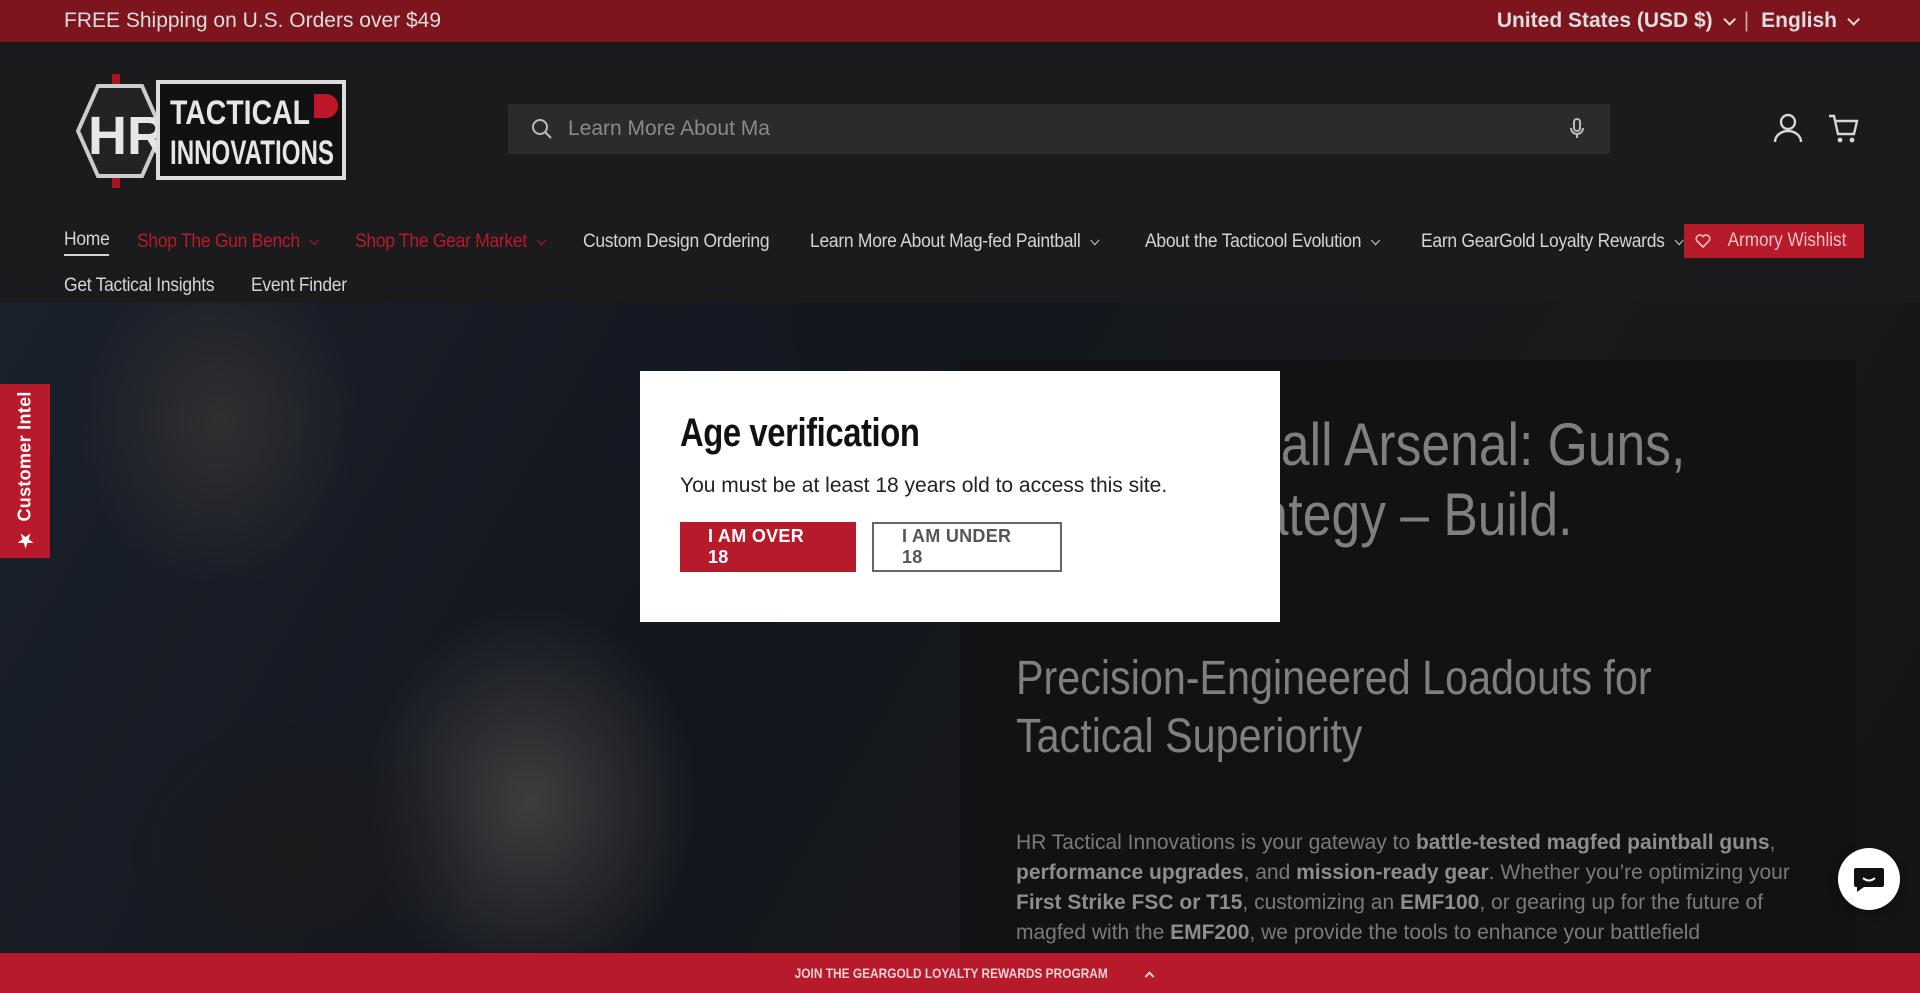 The image size is (1920, 993). I want to click on heart-icon, so click(1703, 241).